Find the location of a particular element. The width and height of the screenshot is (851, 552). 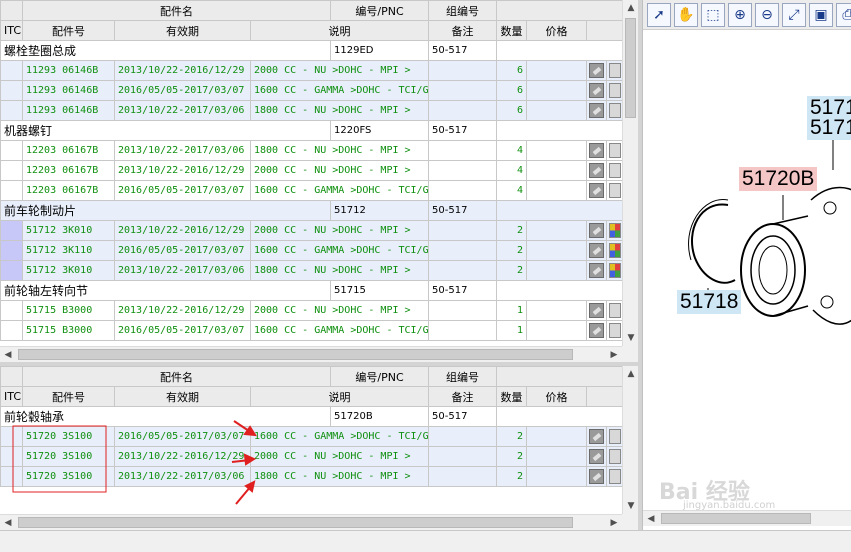

part-no-cell: 51720 3S100 is located at coordinates (68, 456).